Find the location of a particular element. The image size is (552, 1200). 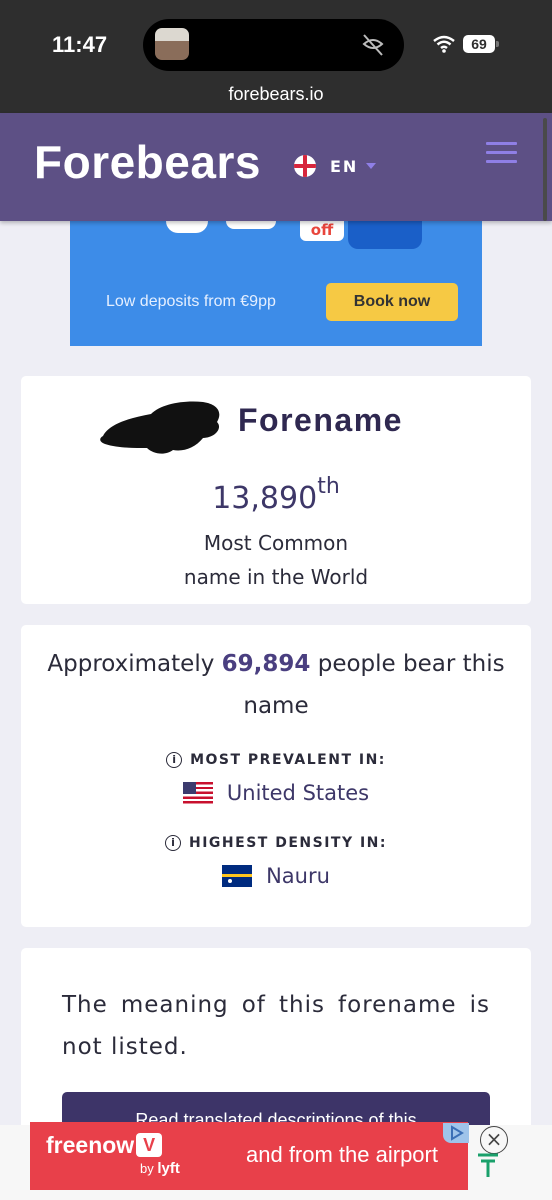

site-header: Forebears EN is located at coordinates (276, 167).